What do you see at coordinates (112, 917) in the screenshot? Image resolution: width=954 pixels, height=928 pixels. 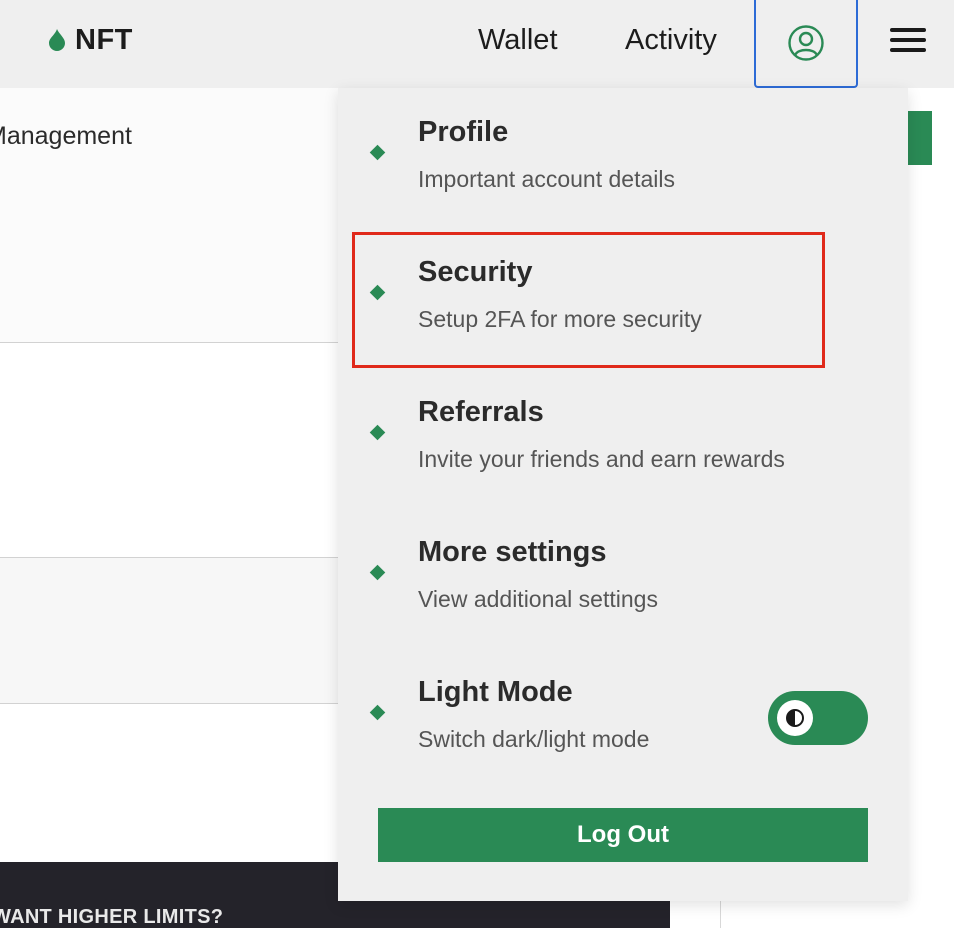 I see `limits-banner-text: WANT HIGHER LIMITS?` at bounding box center [112, 917].